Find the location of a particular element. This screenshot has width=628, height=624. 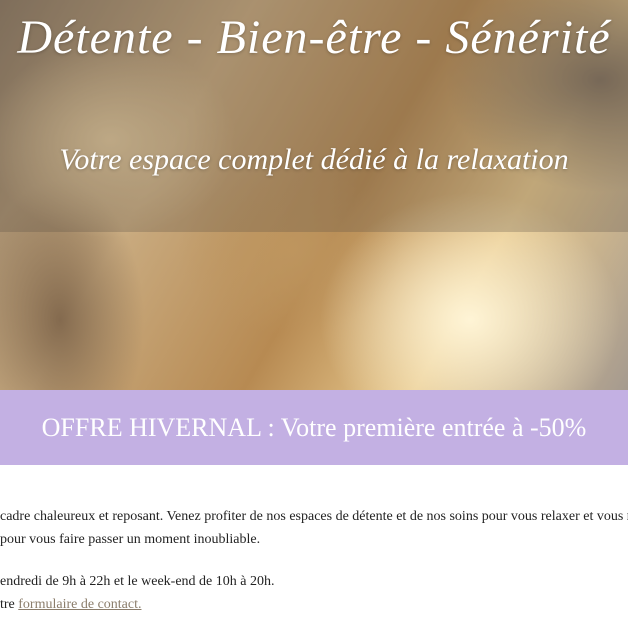

hero-title: Détente - Bien-être - Sénérité is located at coordinates (314, 37).